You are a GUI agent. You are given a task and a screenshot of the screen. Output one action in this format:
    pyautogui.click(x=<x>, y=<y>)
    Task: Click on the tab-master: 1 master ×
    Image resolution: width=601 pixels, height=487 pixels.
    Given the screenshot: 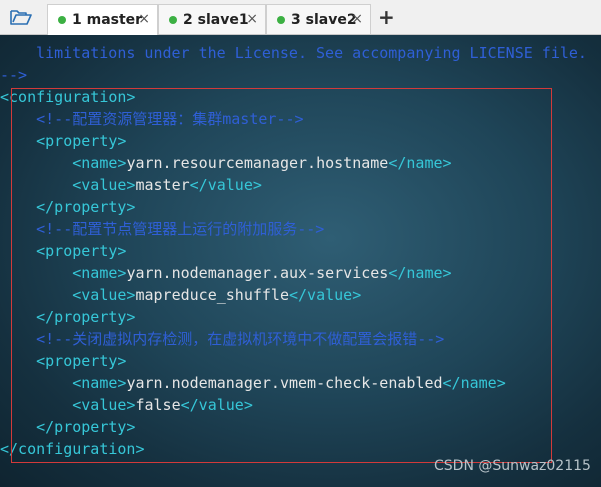 What is the action you would take?
    pyautogui.click(x=102, y=19)
    